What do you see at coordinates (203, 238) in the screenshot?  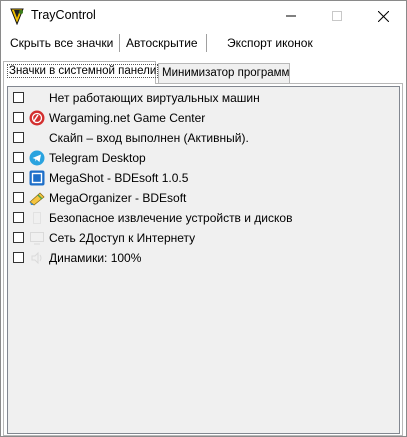 I see `list-item: Сеть 2Доступ к Интернету` at bounding box center [203, 238].